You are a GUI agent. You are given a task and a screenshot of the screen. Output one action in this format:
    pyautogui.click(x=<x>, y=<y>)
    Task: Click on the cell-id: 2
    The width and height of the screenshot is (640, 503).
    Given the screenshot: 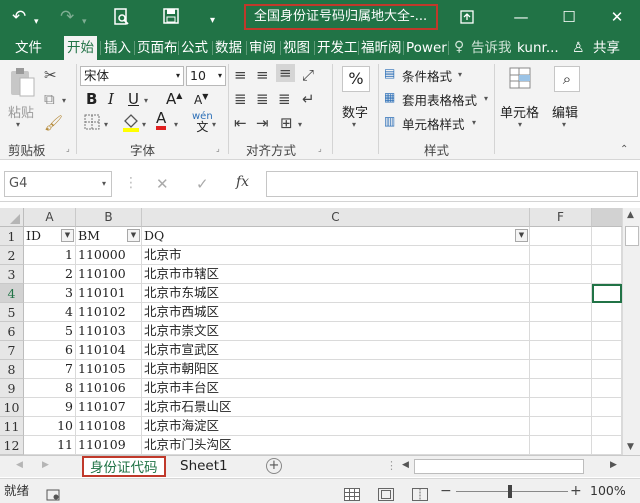 What is the action you would take?
    pyautogui.click(x=50, y=274)
    